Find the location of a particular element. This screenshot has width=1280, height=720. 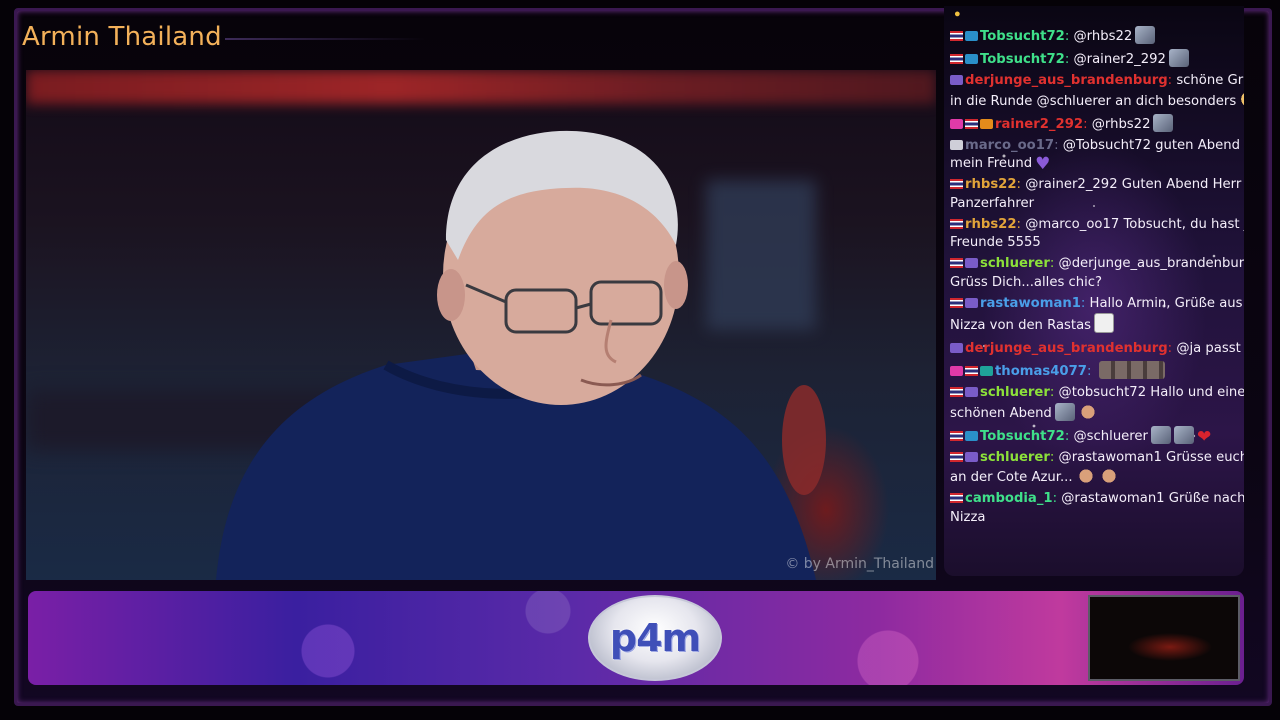

chat-message: Tobsucht72: @schluerer ❤ is located at coordinates (1097, 436).